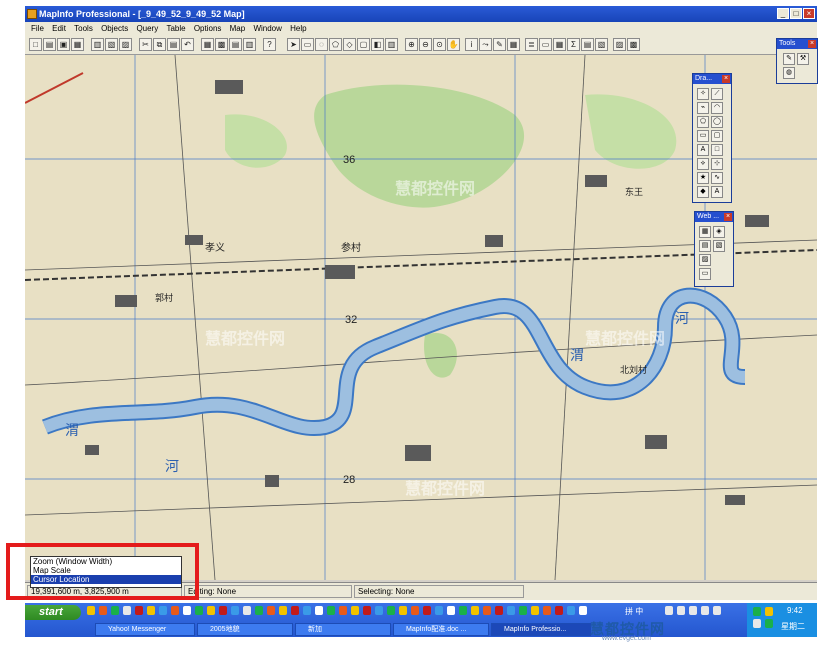 The height and width of the screenshot is (646, 827). Describe the element at coordinates (726, 79) in the screenshot. I see `drawing-palette-close-button: ×` at that location.